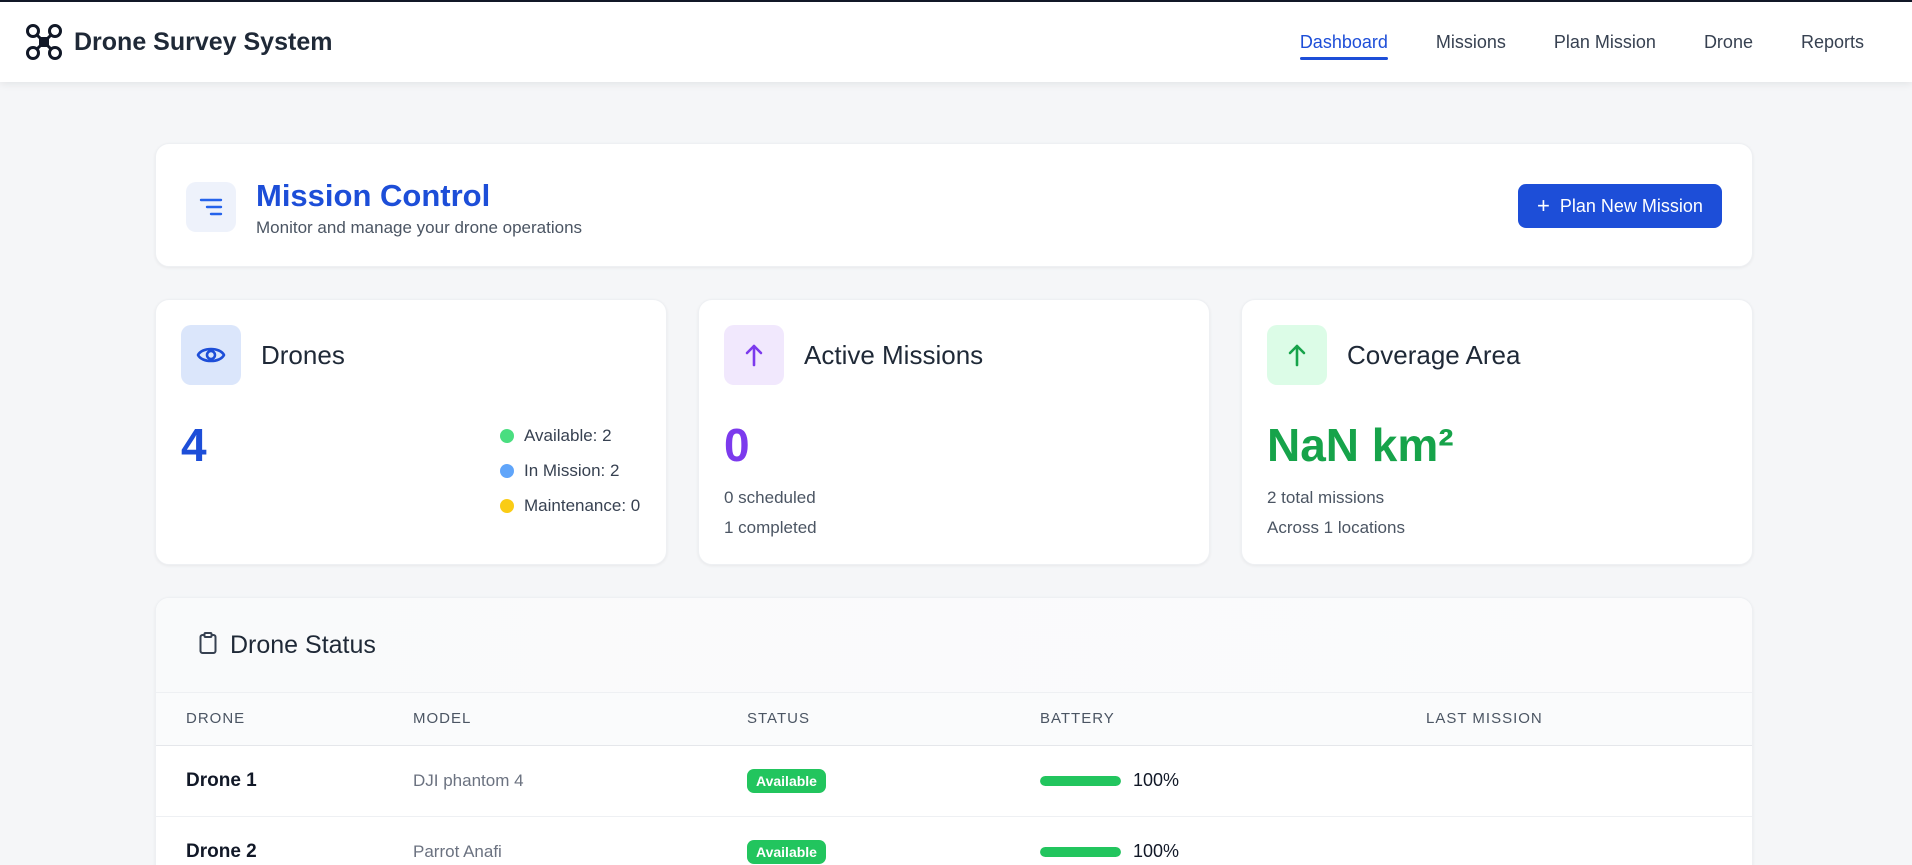 The height and width of the screenshot is (865, 1912). I want to click on active-missions-count: 0, so click(737, 445).